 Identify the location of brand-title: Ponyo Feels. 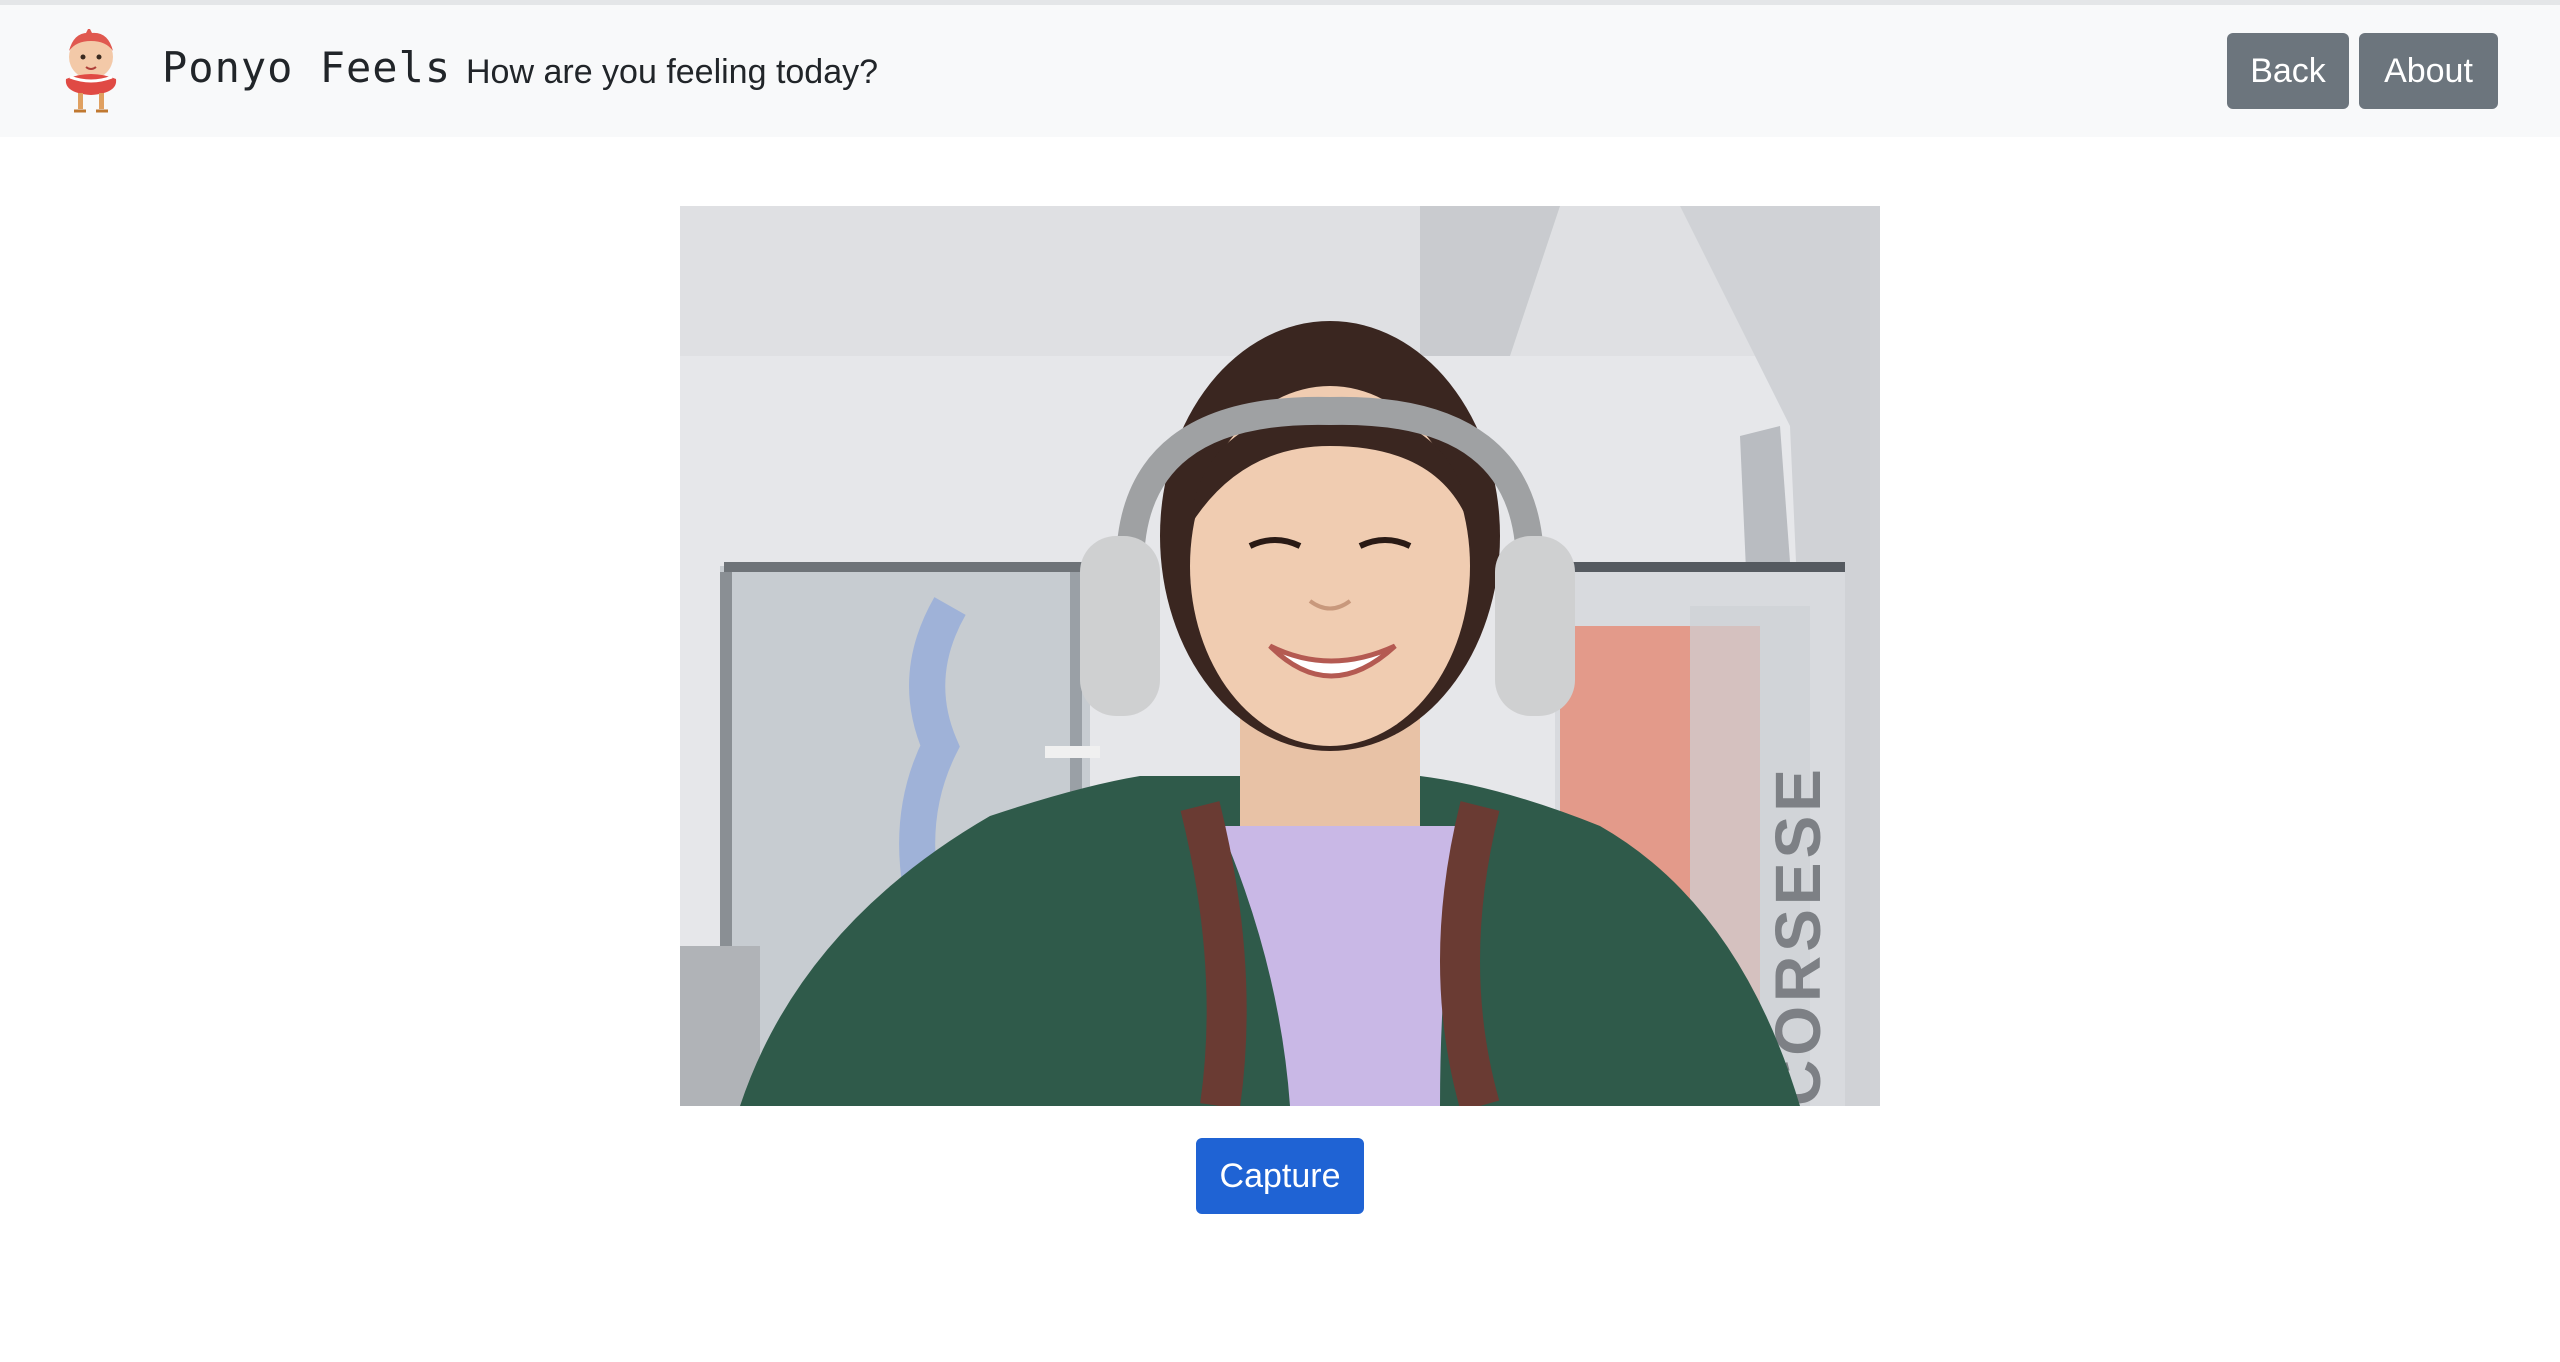
(306, 67).